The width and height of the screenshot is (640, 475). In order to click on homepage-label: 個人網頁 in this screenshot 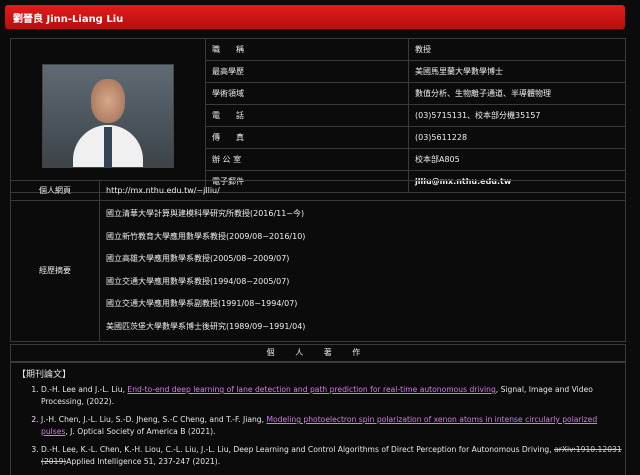, I will do `click(55, 190)`.